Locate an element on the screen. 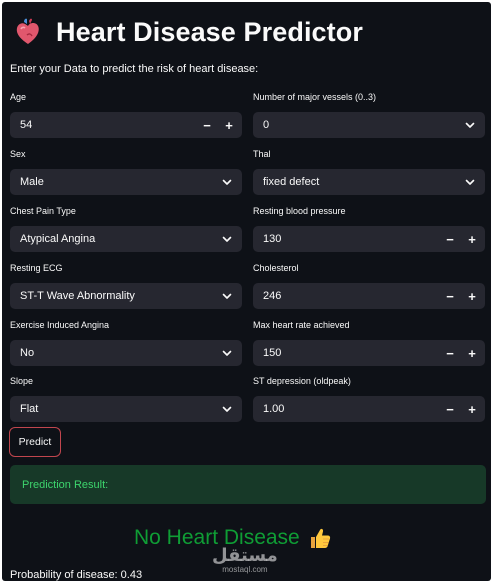 The height and width of the screenshot is (583, 493). sex-select: Male is located at coordinates (126, 182).